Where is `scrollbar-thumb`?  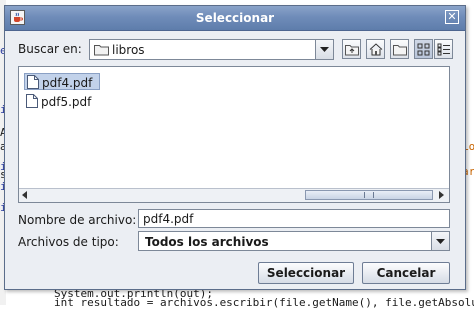 scrollbar-thumb is located at coordinates (369, 195).